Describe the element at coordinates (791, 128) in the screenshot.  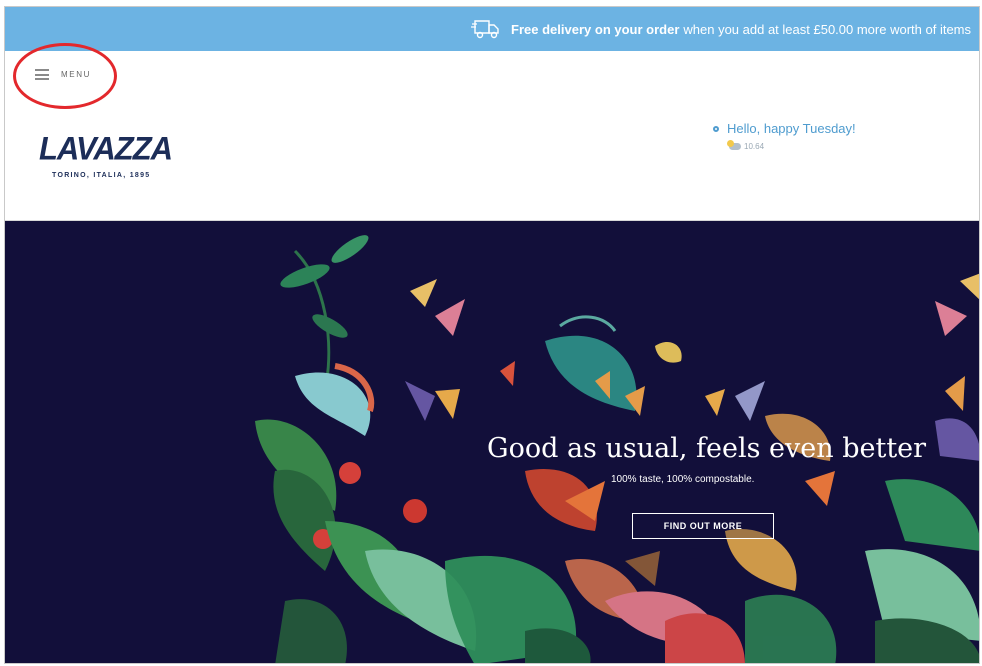
I see `greeting-text: Hello, happy Tuesday!` at that location.